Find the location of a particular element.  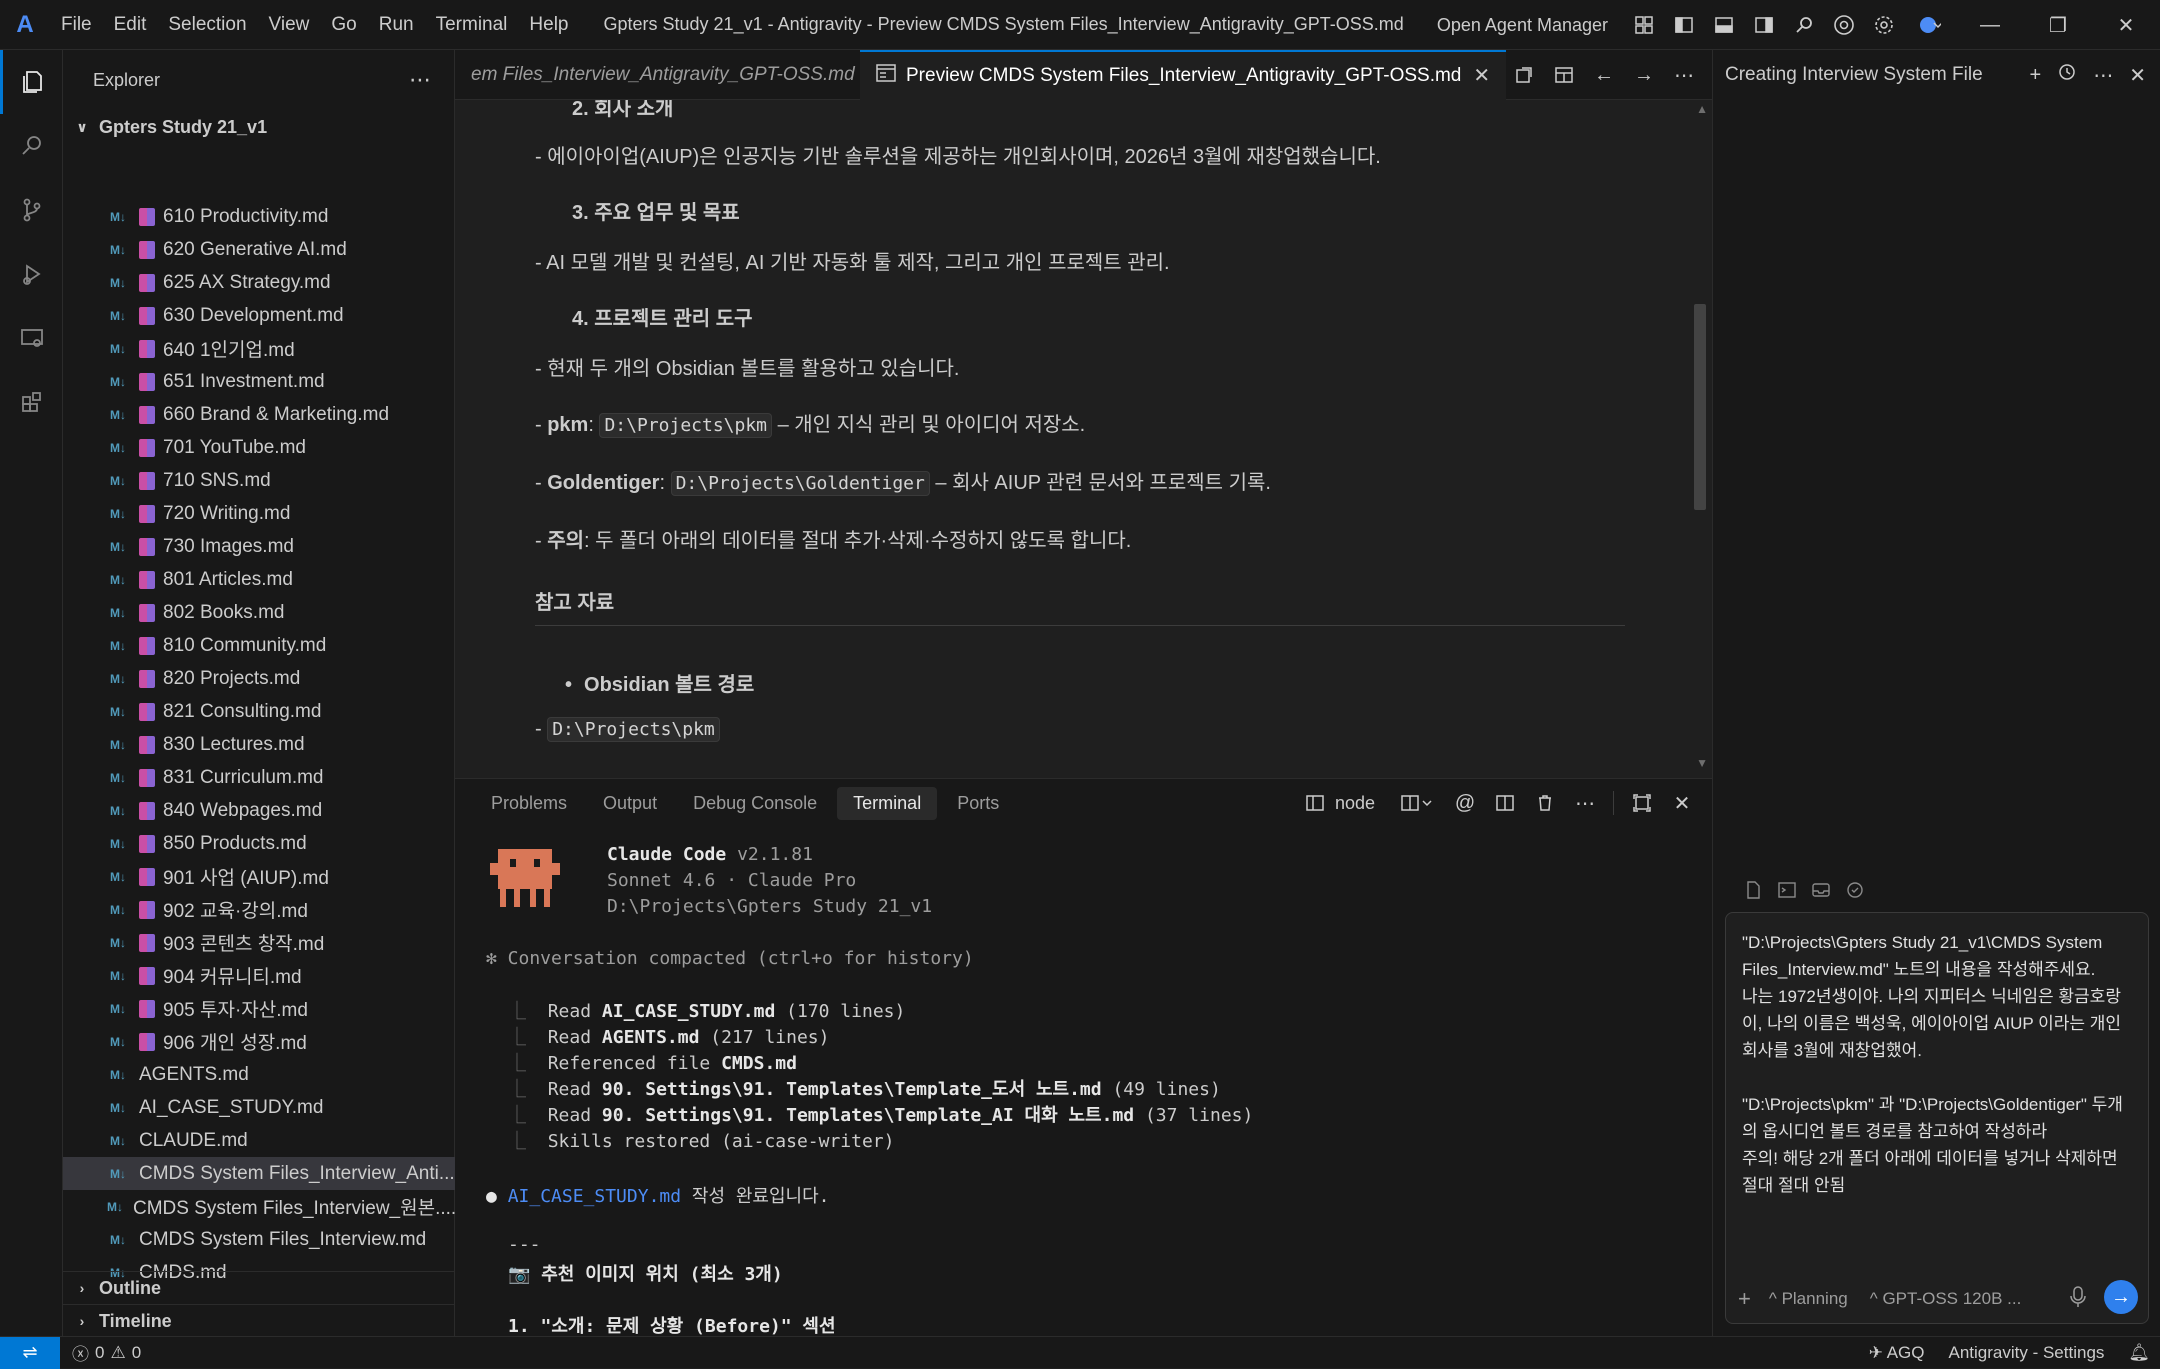

terminal-layout-icon is located at coordinates (1315, 803).